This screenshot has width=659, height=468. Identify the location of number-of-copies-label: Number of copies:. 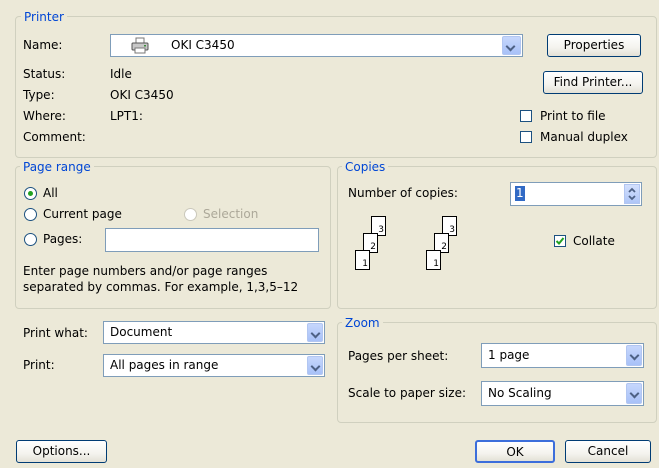
(403, 193).